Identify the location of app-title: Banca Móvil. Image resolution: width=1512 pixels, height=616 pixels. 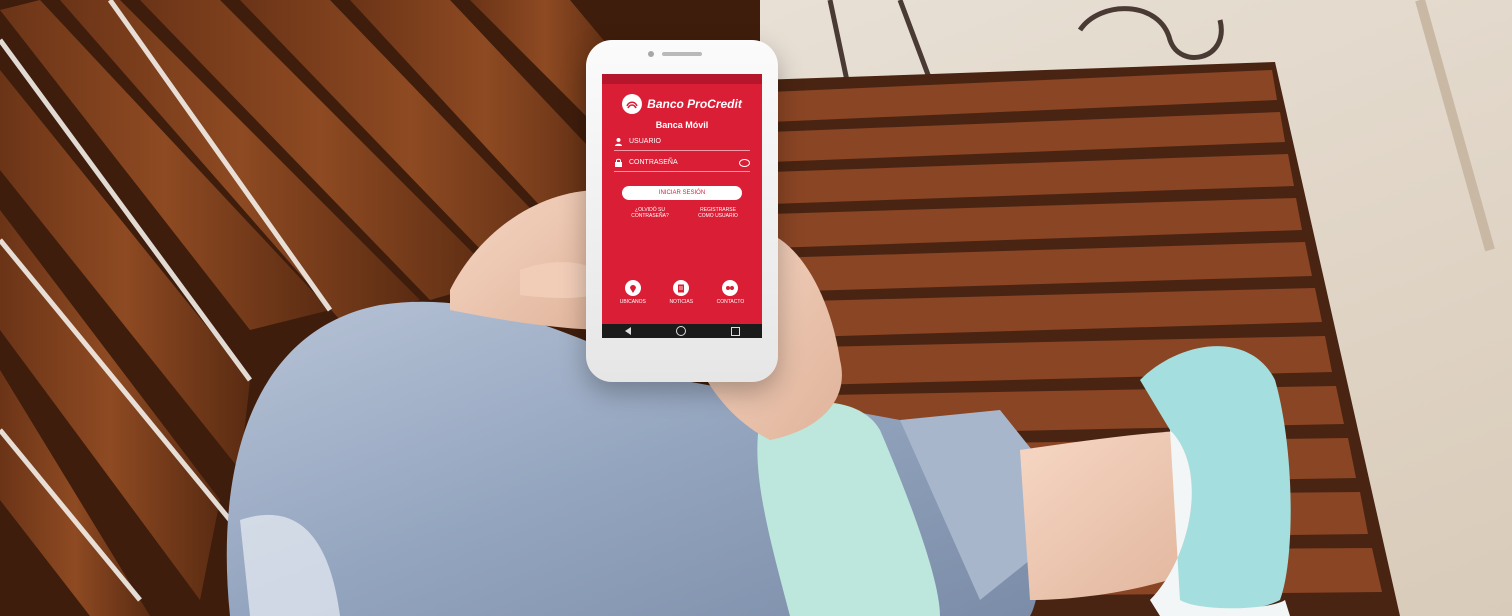
(682, 125).